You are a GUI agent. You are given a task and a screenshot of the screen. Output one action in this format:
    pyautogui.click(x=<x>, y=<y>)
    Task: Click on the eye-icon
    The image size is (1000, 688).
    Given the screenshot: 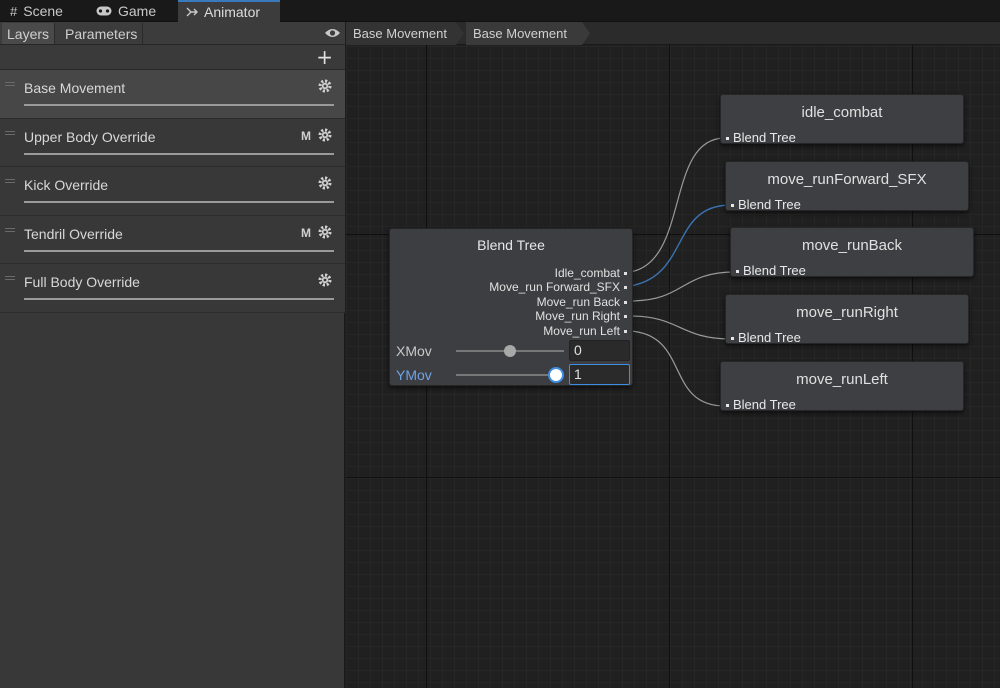 What is the action you would take?
    pyautogui.click(x=332, y=33)
    